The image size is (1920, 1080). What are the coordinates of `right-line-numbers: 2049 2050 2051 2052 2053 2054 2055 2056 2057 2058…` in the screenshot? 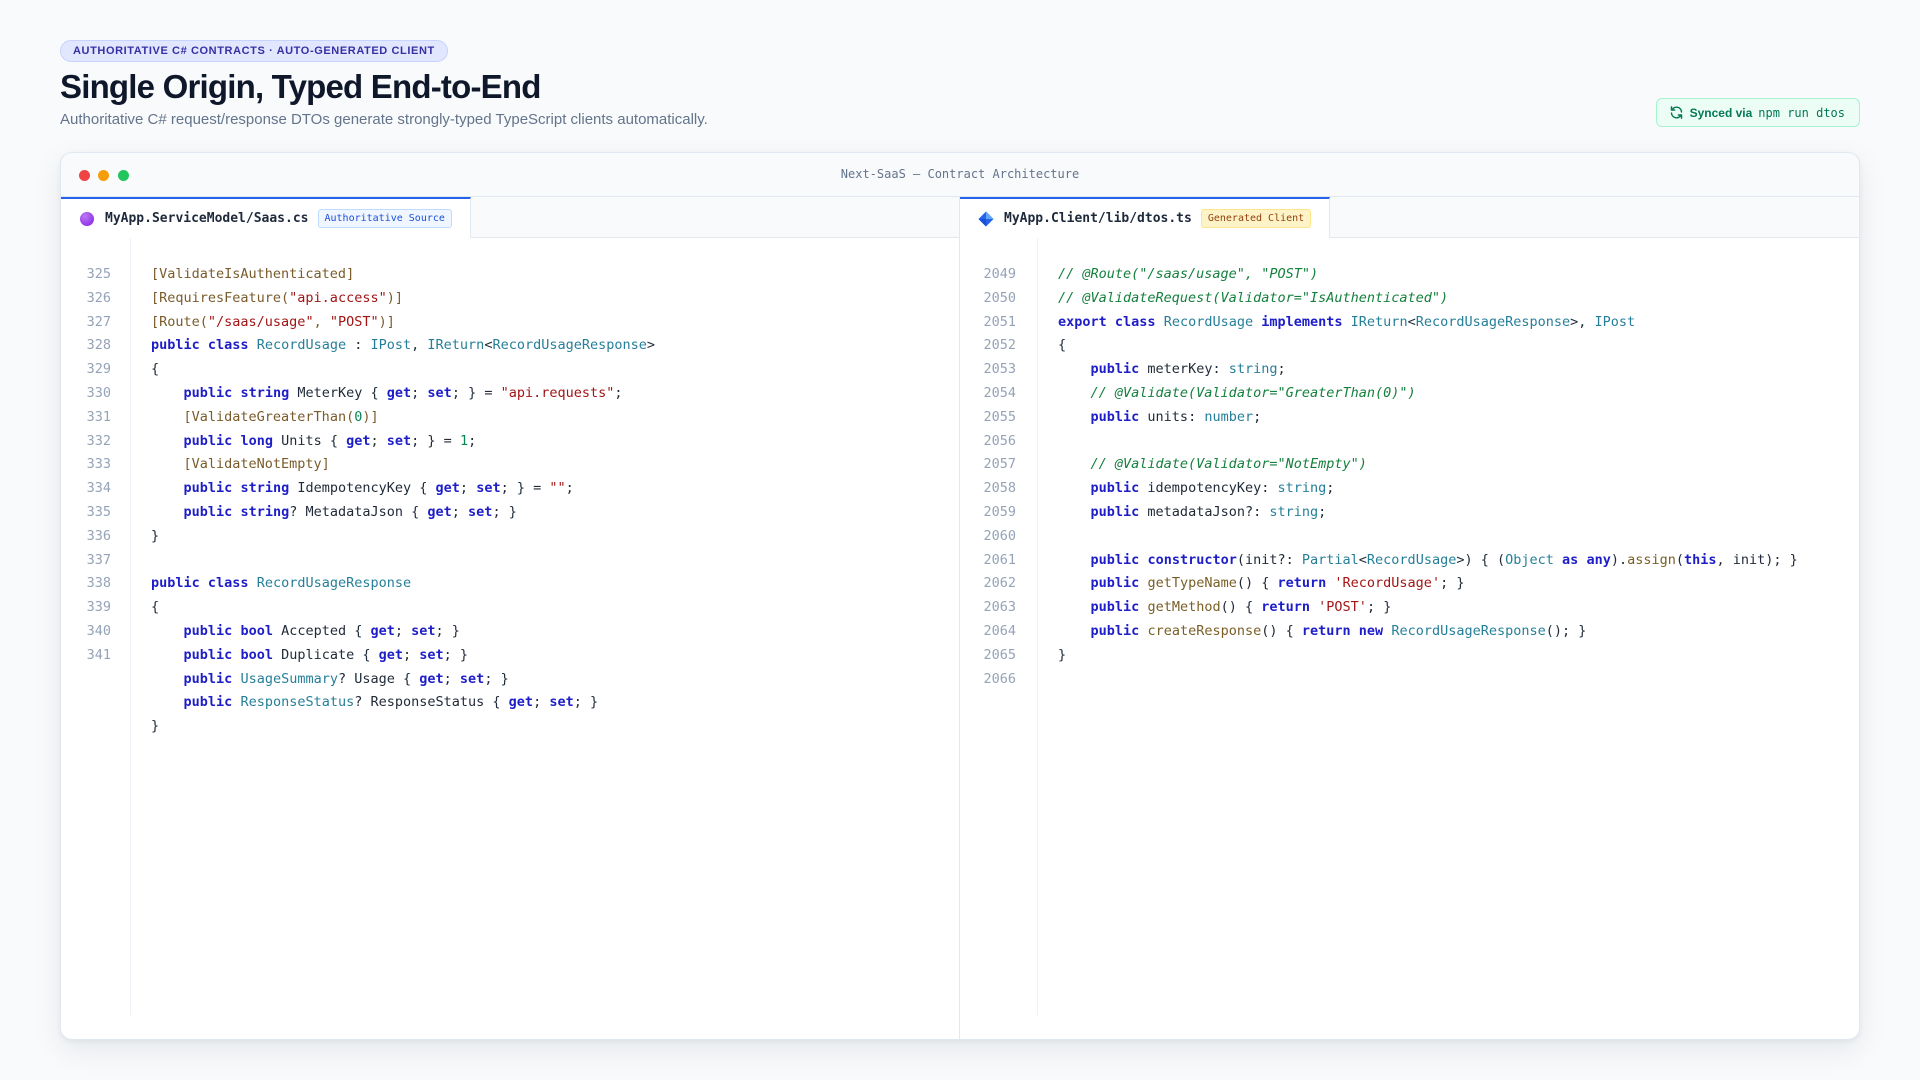 It's located at (999, 626).